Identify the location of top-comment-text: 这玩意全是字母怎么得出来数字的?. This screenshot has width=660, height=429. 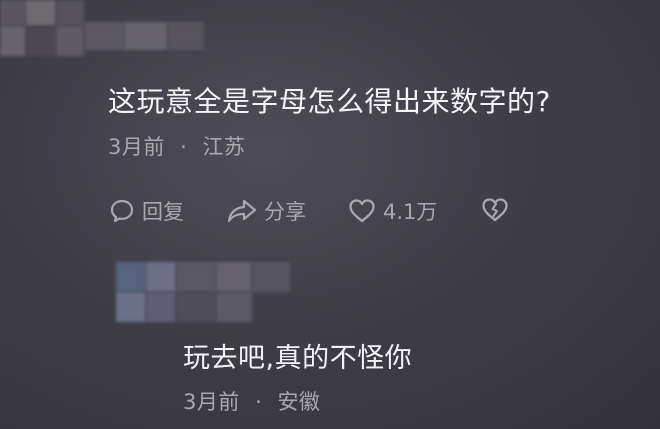
(329, 101).